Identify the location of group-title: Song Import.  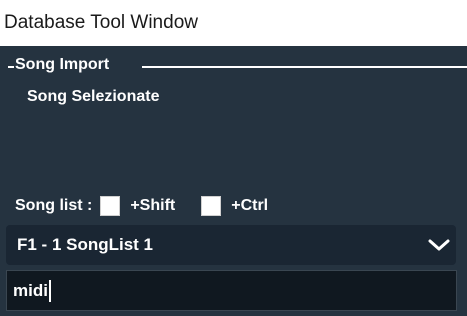
(62, 64).